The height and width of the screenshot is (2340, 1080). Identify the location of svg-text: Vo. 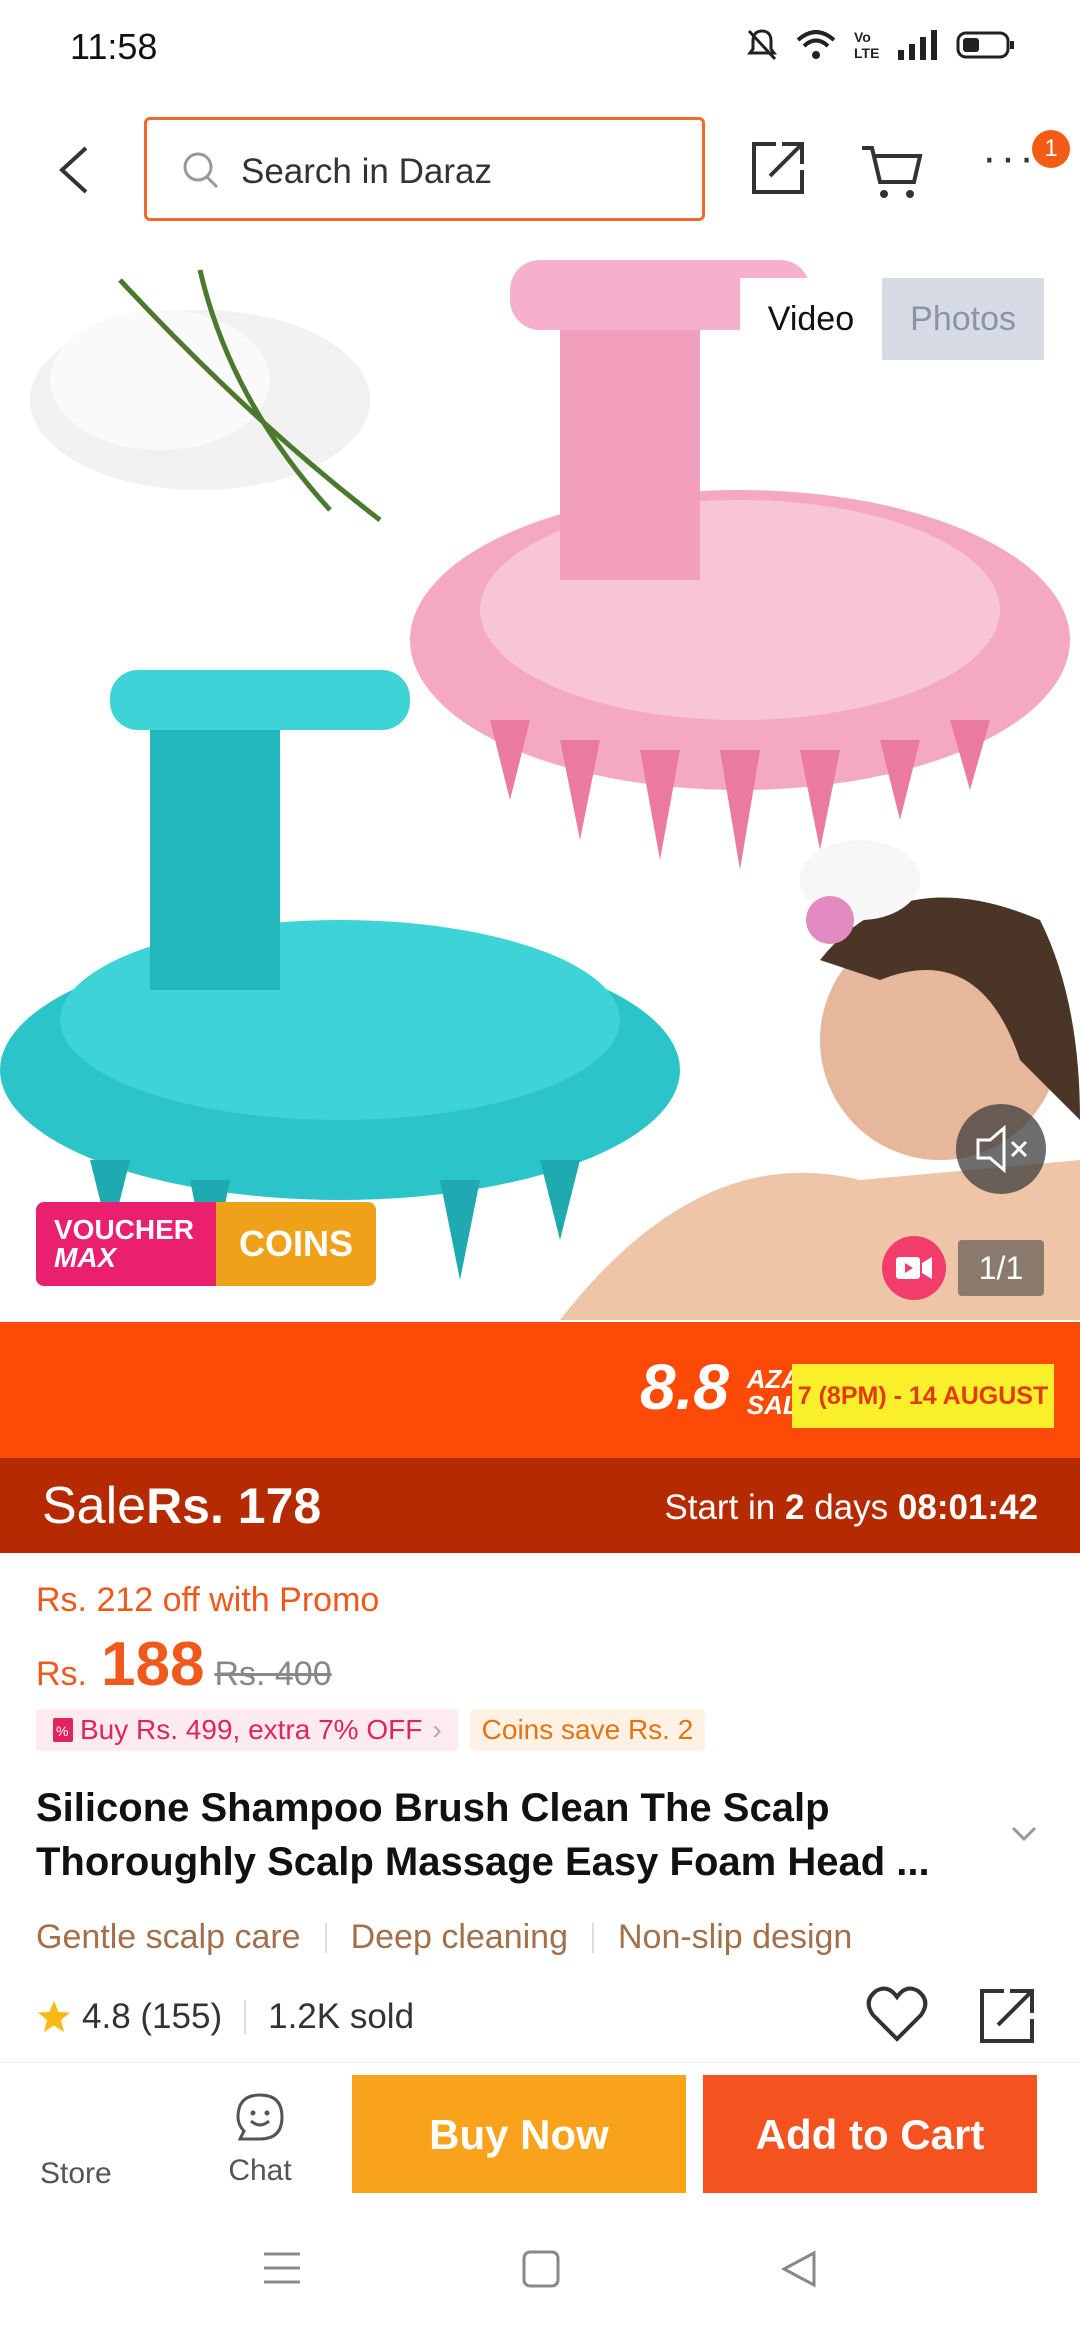
(862, 37).